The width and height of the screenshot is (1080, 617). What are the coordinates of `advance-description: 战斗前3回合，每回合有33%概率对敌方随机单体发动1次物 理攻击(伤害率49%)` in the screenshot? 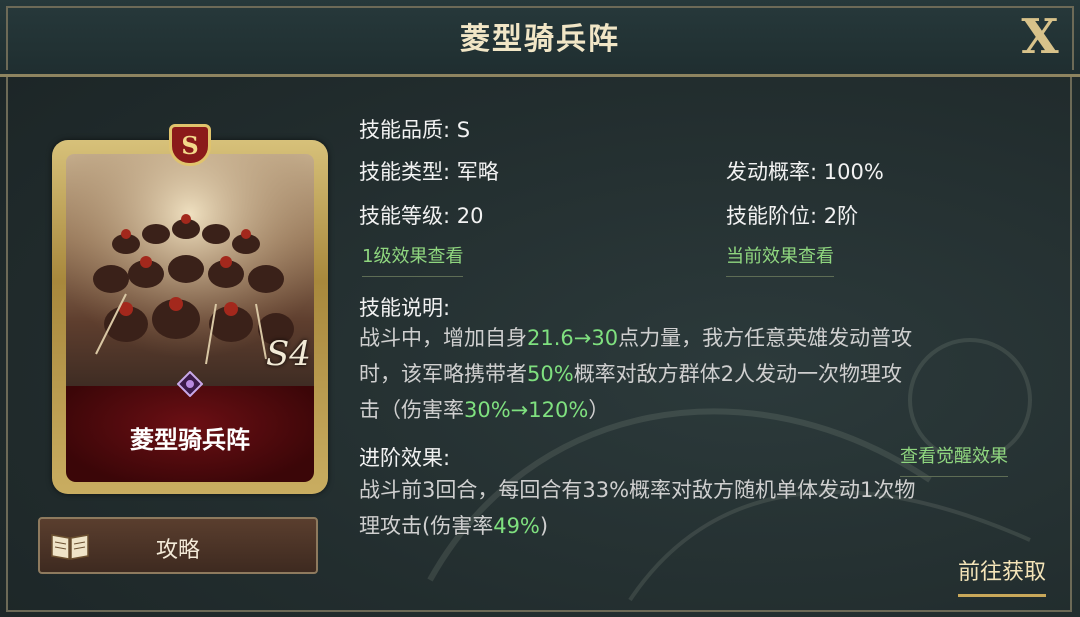 It's located at (709, 508).